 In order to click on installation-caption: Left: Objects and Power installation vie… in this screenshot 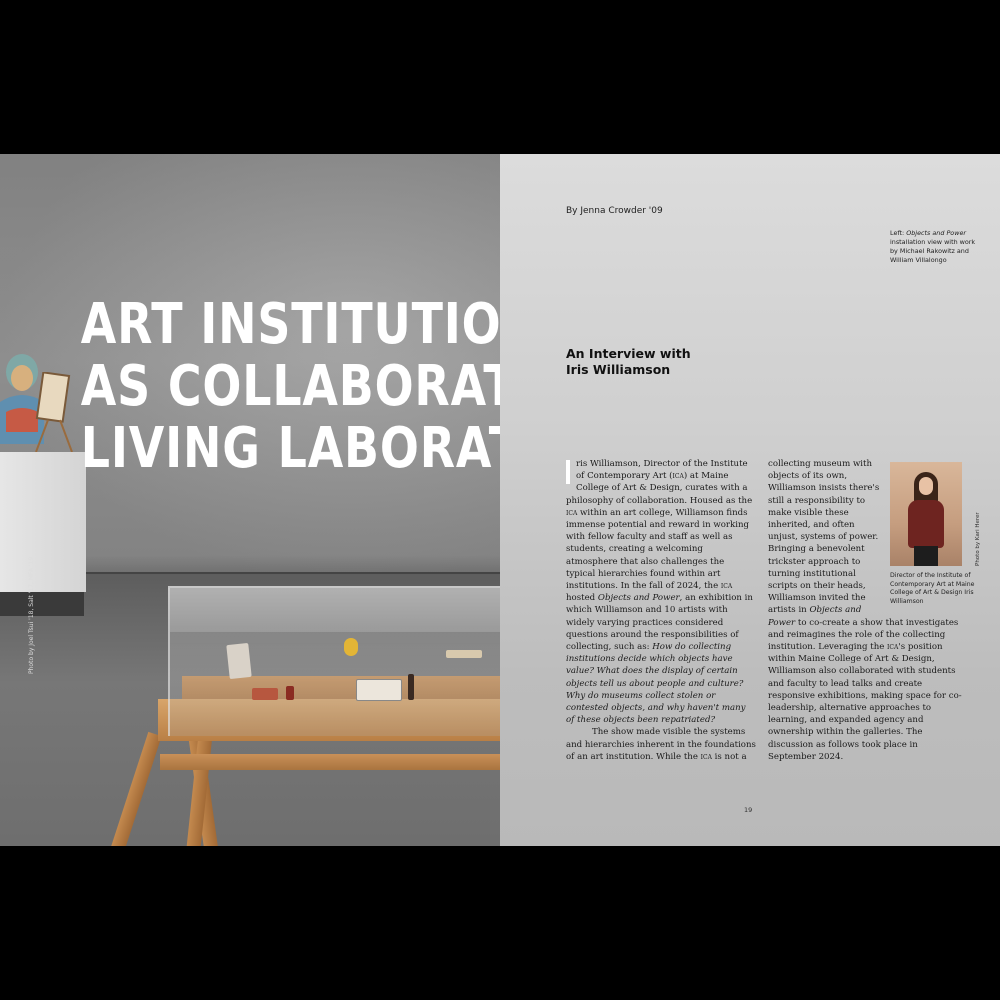, I will do `click(935, 247)`.